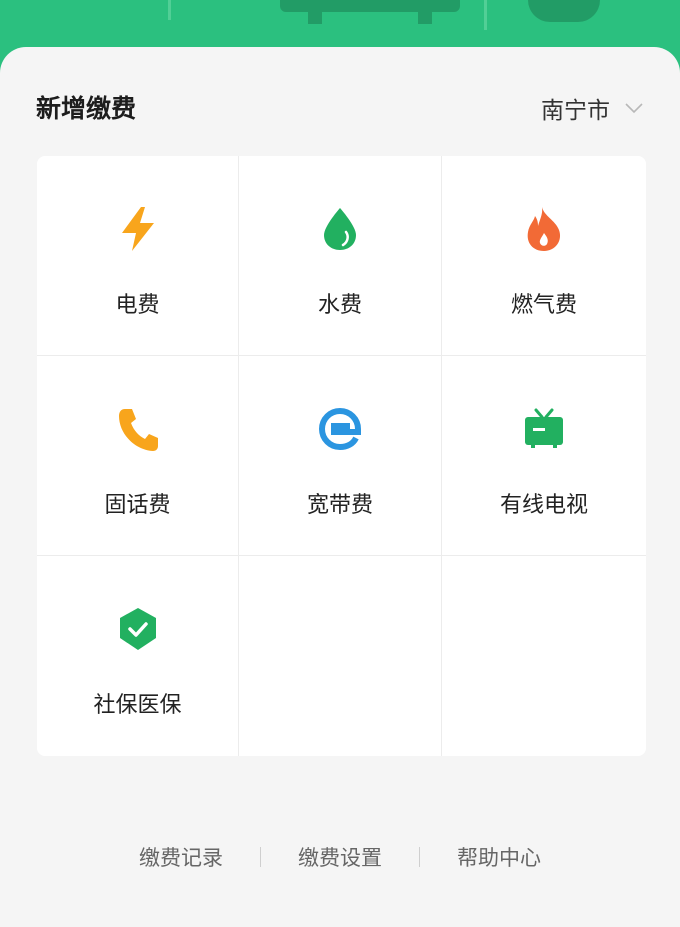 This screenshot has width=680, height=927. I want to click on payment-item-label: 电费, so click(137, 305).